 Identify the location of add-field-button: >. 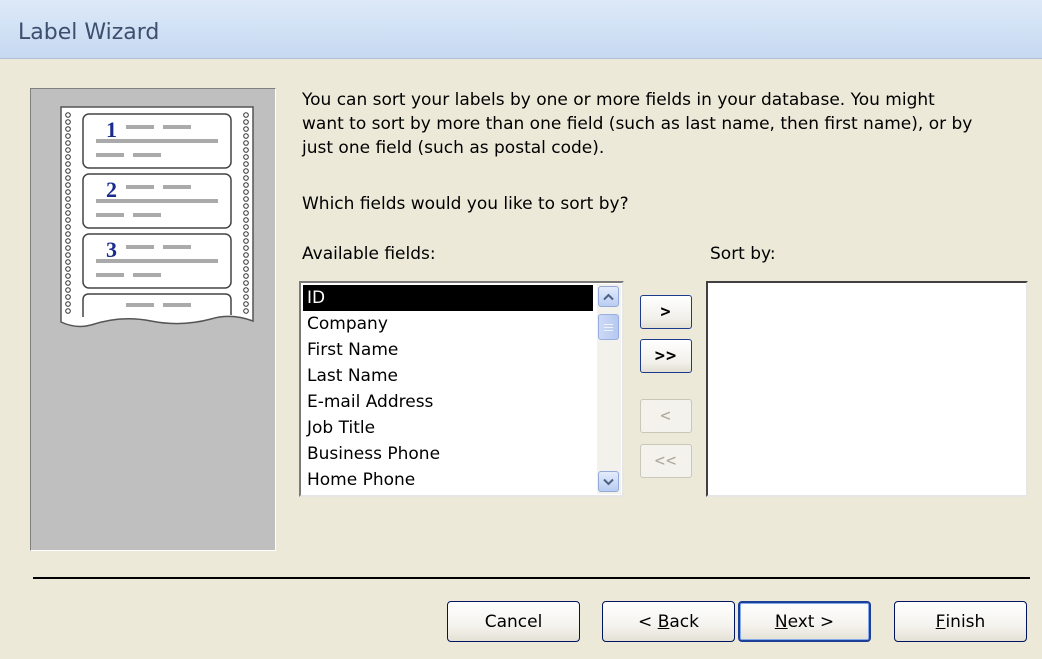
(666, 312).